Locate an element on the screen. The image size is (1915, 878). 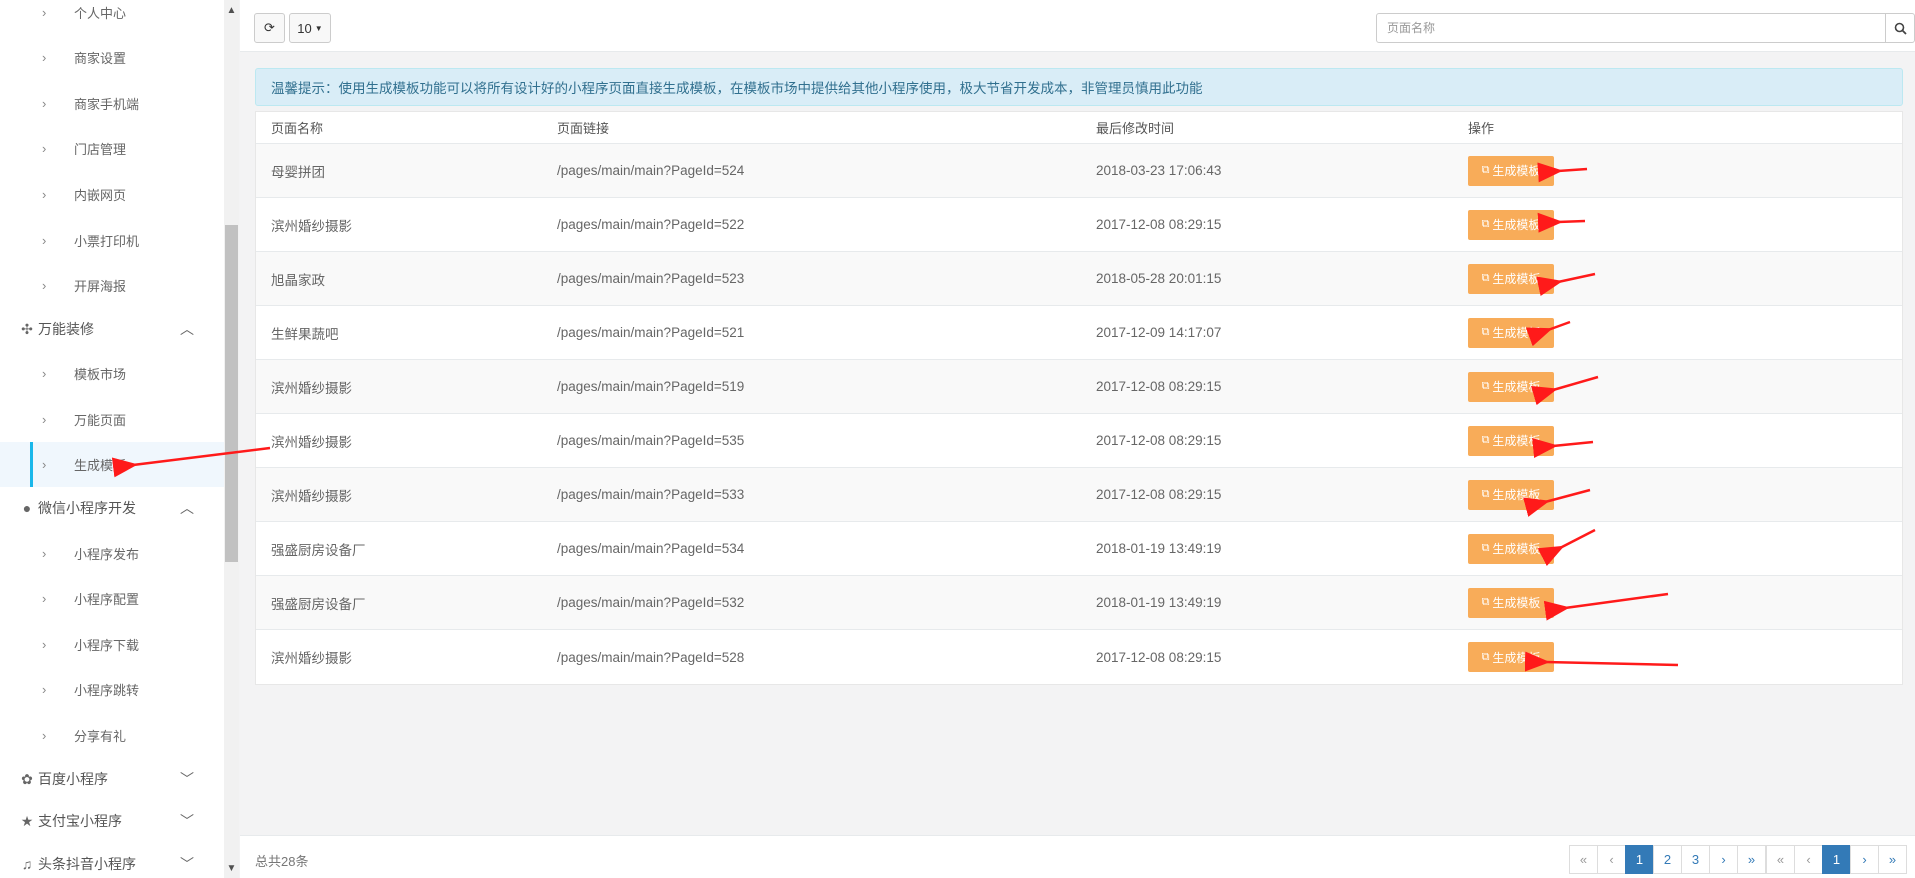
scroll-down-icon: ▼ is located at coordinates (231, 869).